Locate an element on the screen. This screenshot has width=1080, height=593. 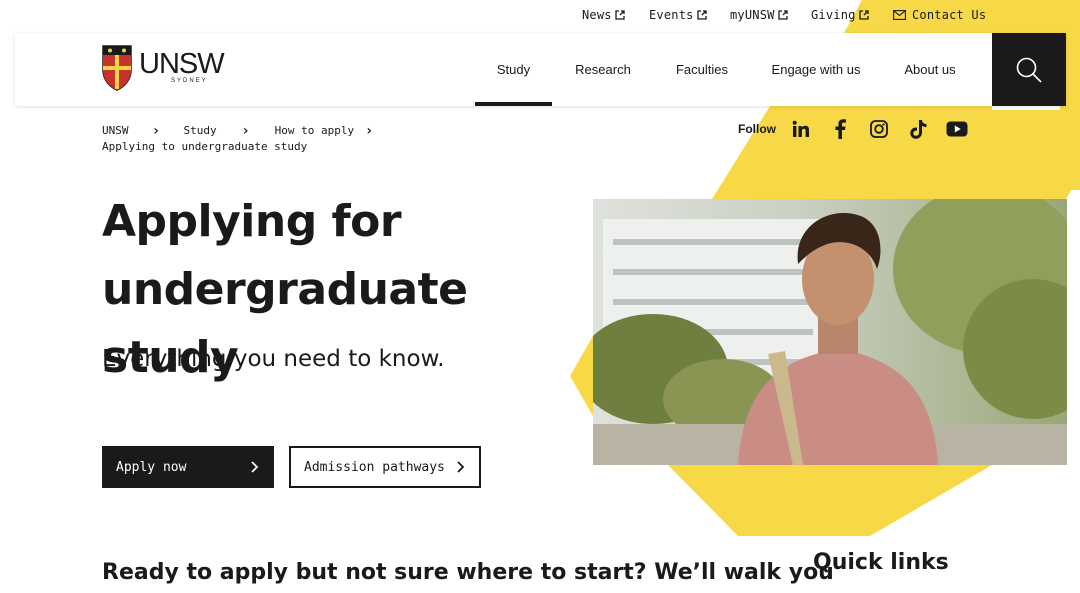
logo-wordmark: UNSW is located at coordinates (182, 64).